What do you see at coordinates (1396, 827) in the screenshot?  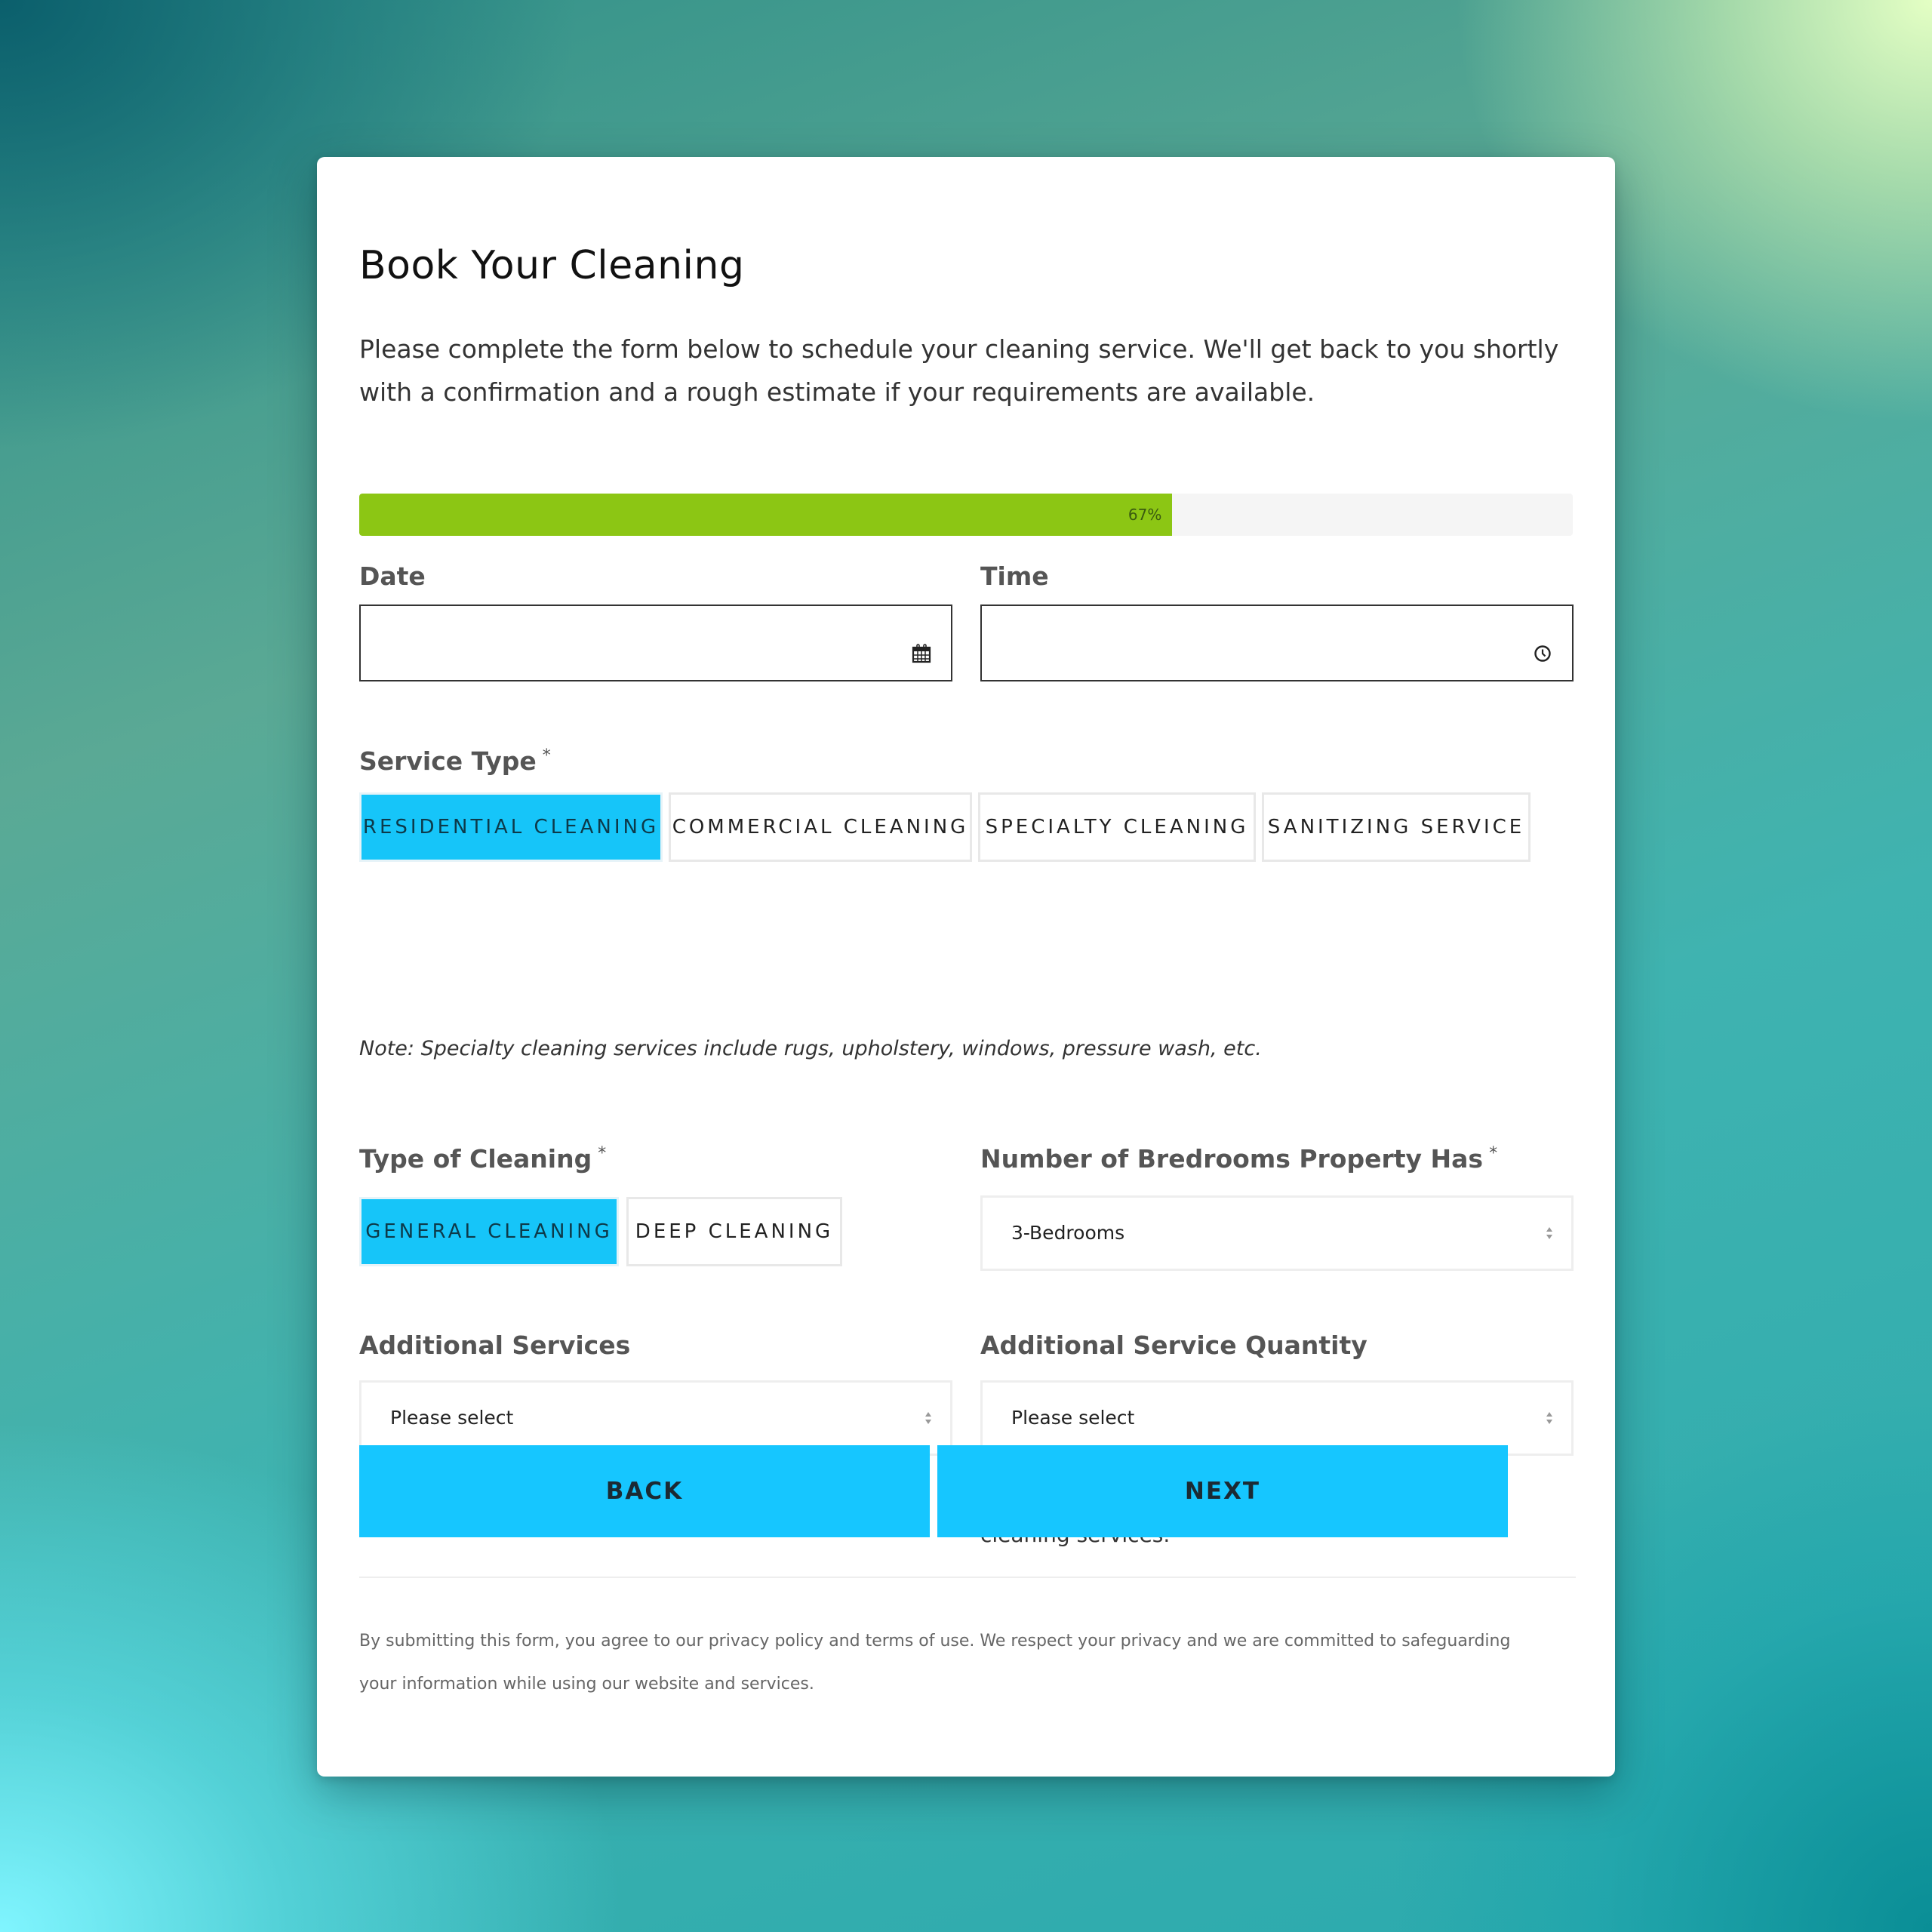 I see `service-option-sanitizing: SANITIZING SERVICE` at bounding box center [1396, 827].